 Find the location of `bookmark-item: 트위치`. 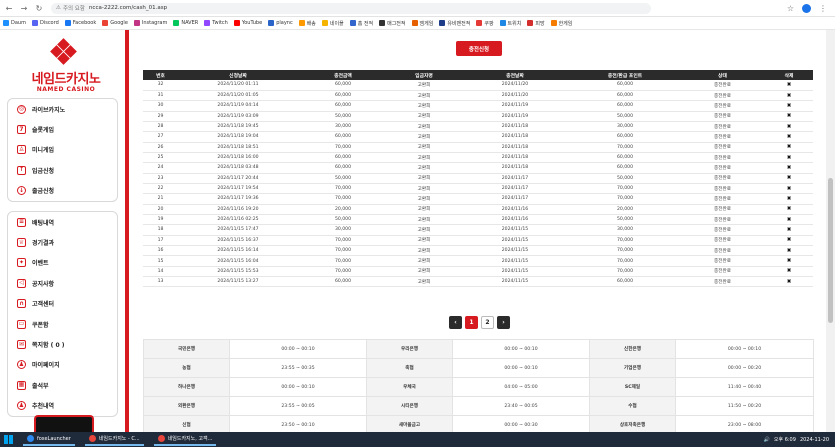

bookmark-item: 트위치 is located at coordinates (510, 23).